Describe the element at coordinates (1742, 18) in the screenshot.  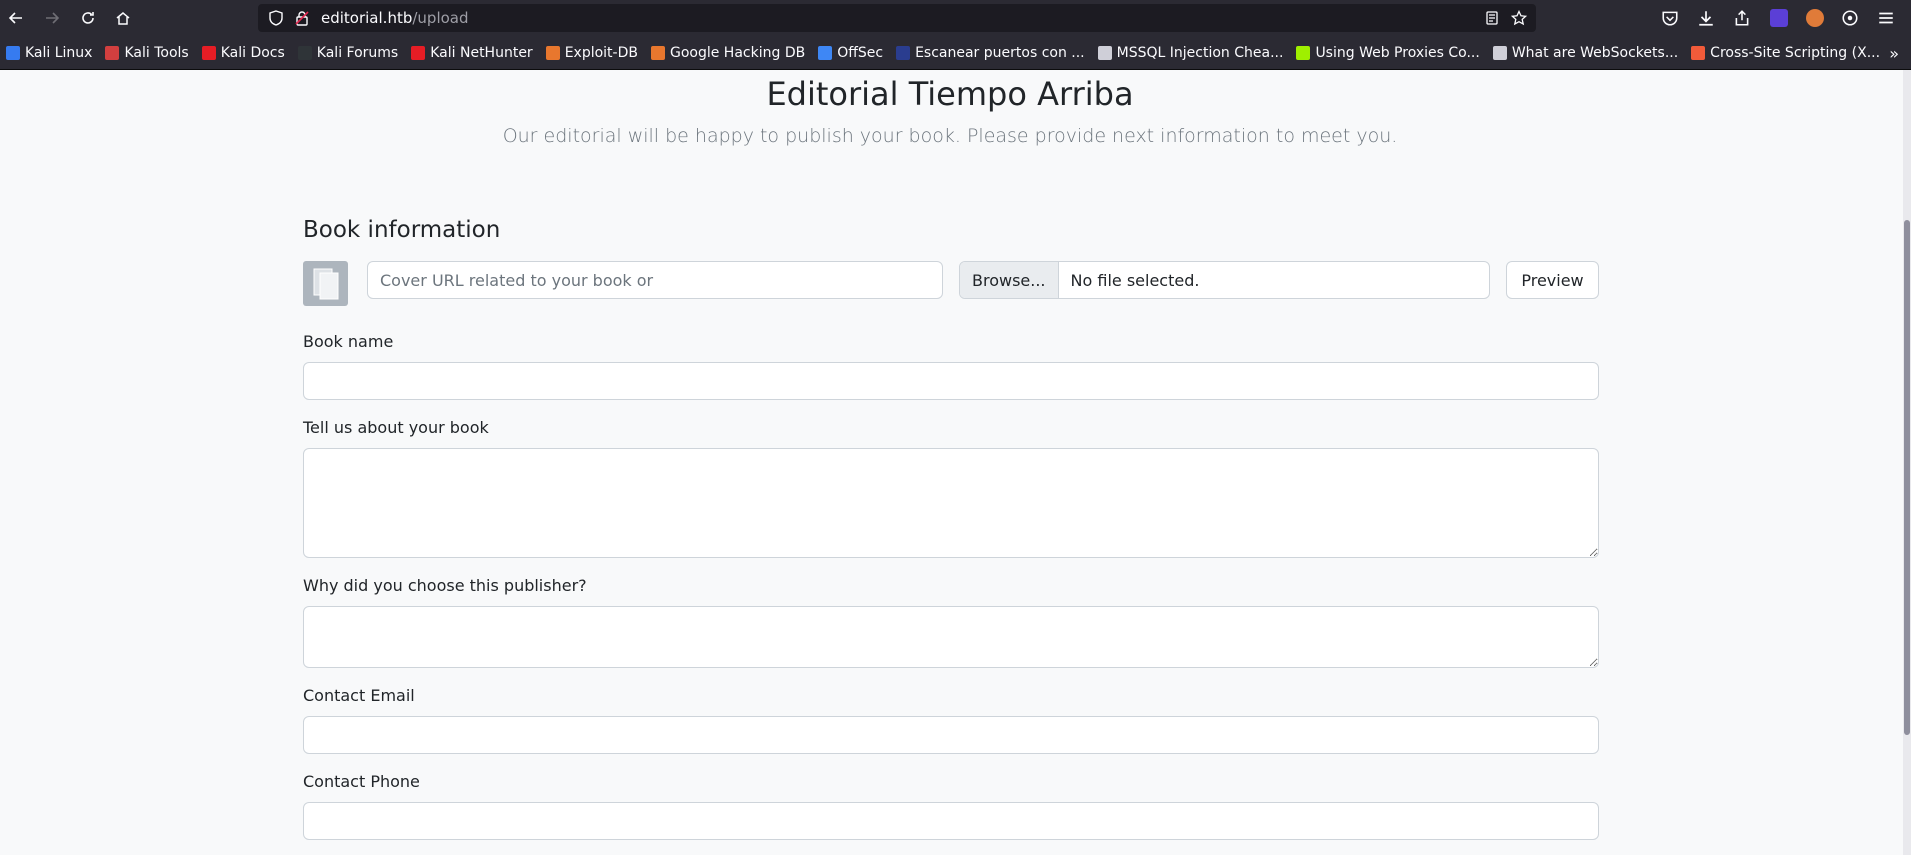
I see `share-icon` at that location.